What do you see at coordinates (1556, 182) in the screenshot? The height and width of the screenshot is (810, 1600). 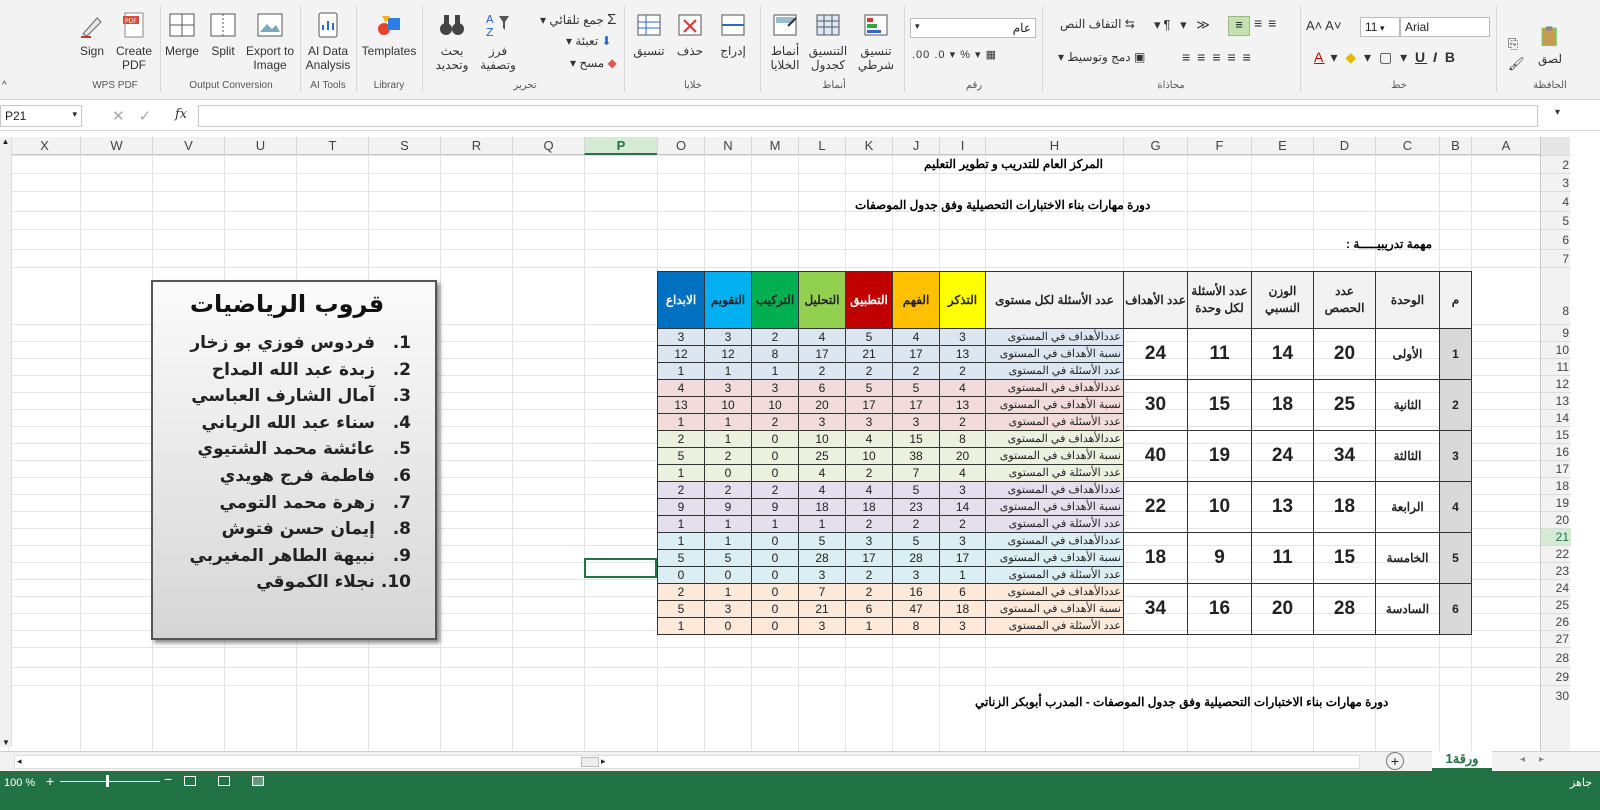 I see `row-header: 3` at bounding box center [1556, 182].